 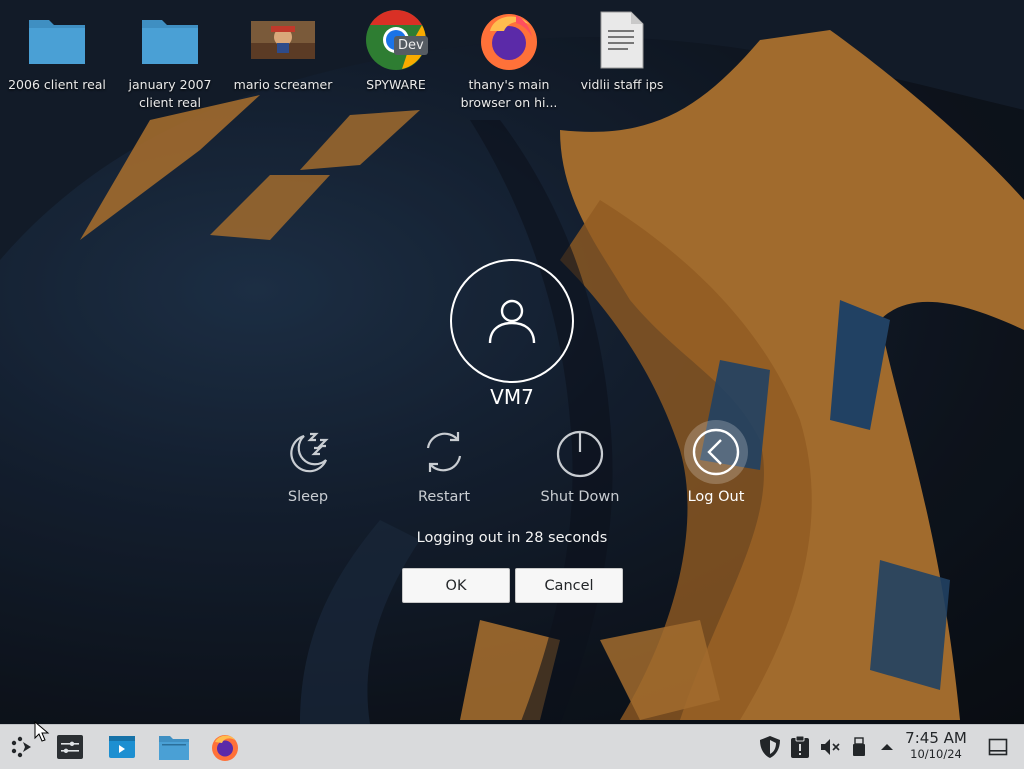 I want to click on desktop-icon-label: mario screamer, so click(x=283, y=84).